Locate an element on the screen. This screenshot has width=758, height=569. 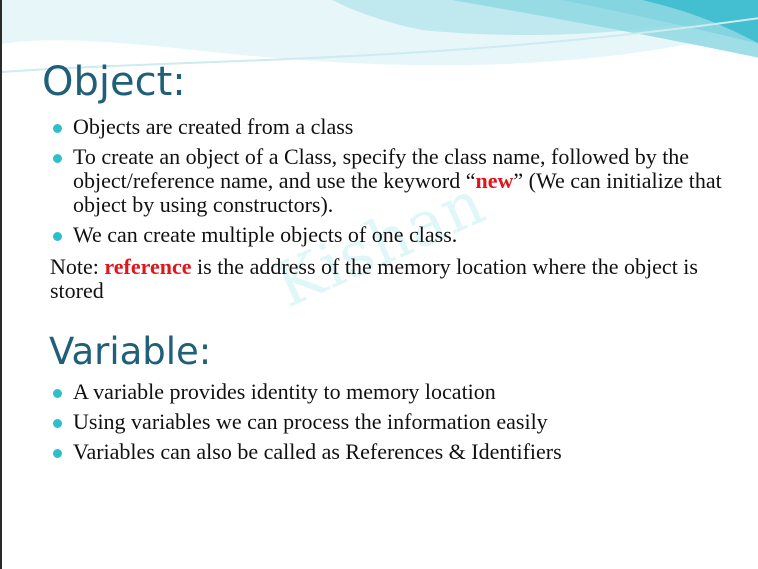
keyword-reference: reference is located at coordinates (148, 266).